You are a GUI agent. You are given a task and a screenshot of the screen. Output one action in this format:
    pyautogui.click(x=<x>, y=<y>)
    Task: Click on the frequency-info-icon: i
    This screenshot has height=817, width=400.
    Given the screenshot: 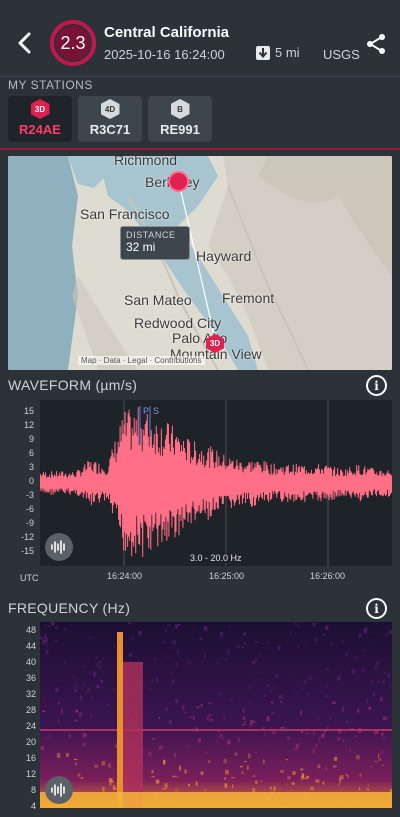 What is the action you would take?
    pyautogui.click(x=376, y=608)
    